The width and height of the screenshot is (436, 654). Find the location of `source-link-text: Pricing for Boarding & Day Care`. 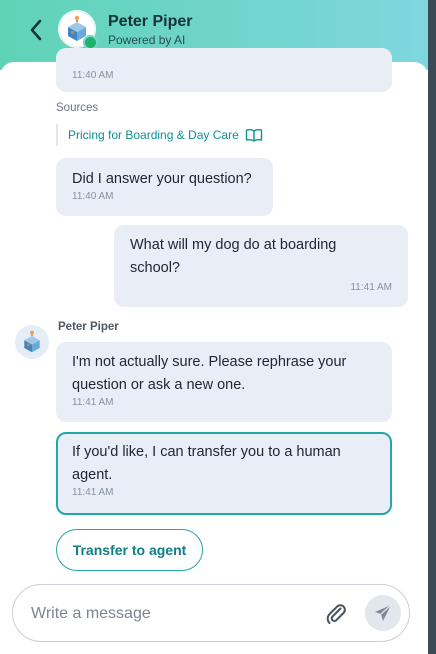

source-link-text: Pricing for Boarding & Day Care is located at coordinates (153, 135).